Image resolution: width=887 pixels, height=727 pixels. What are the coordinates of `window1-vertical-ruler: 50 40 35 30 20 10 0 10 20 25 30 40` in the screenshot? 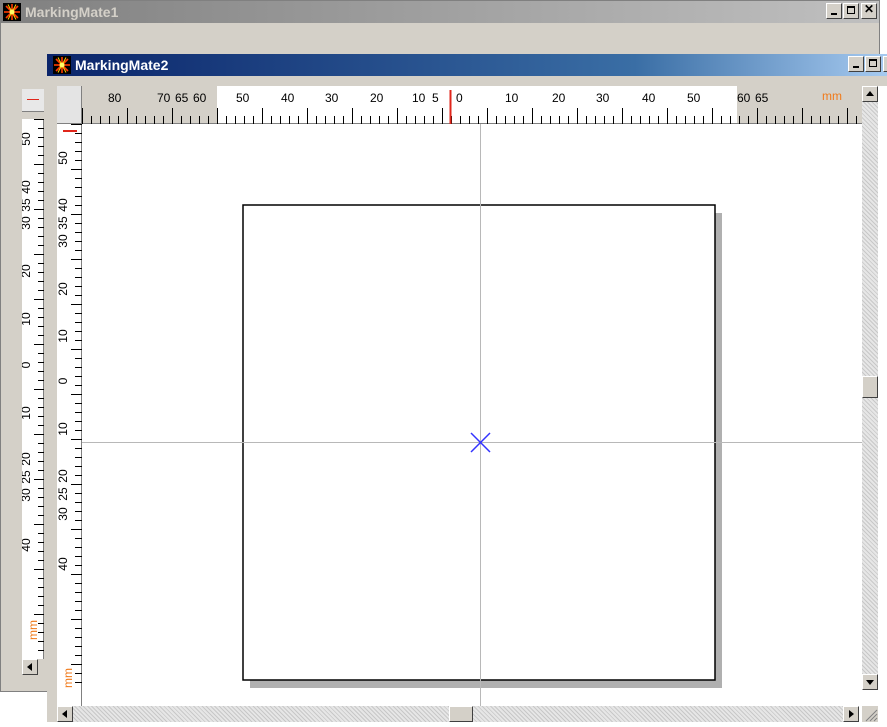 It's located at (33, 389).